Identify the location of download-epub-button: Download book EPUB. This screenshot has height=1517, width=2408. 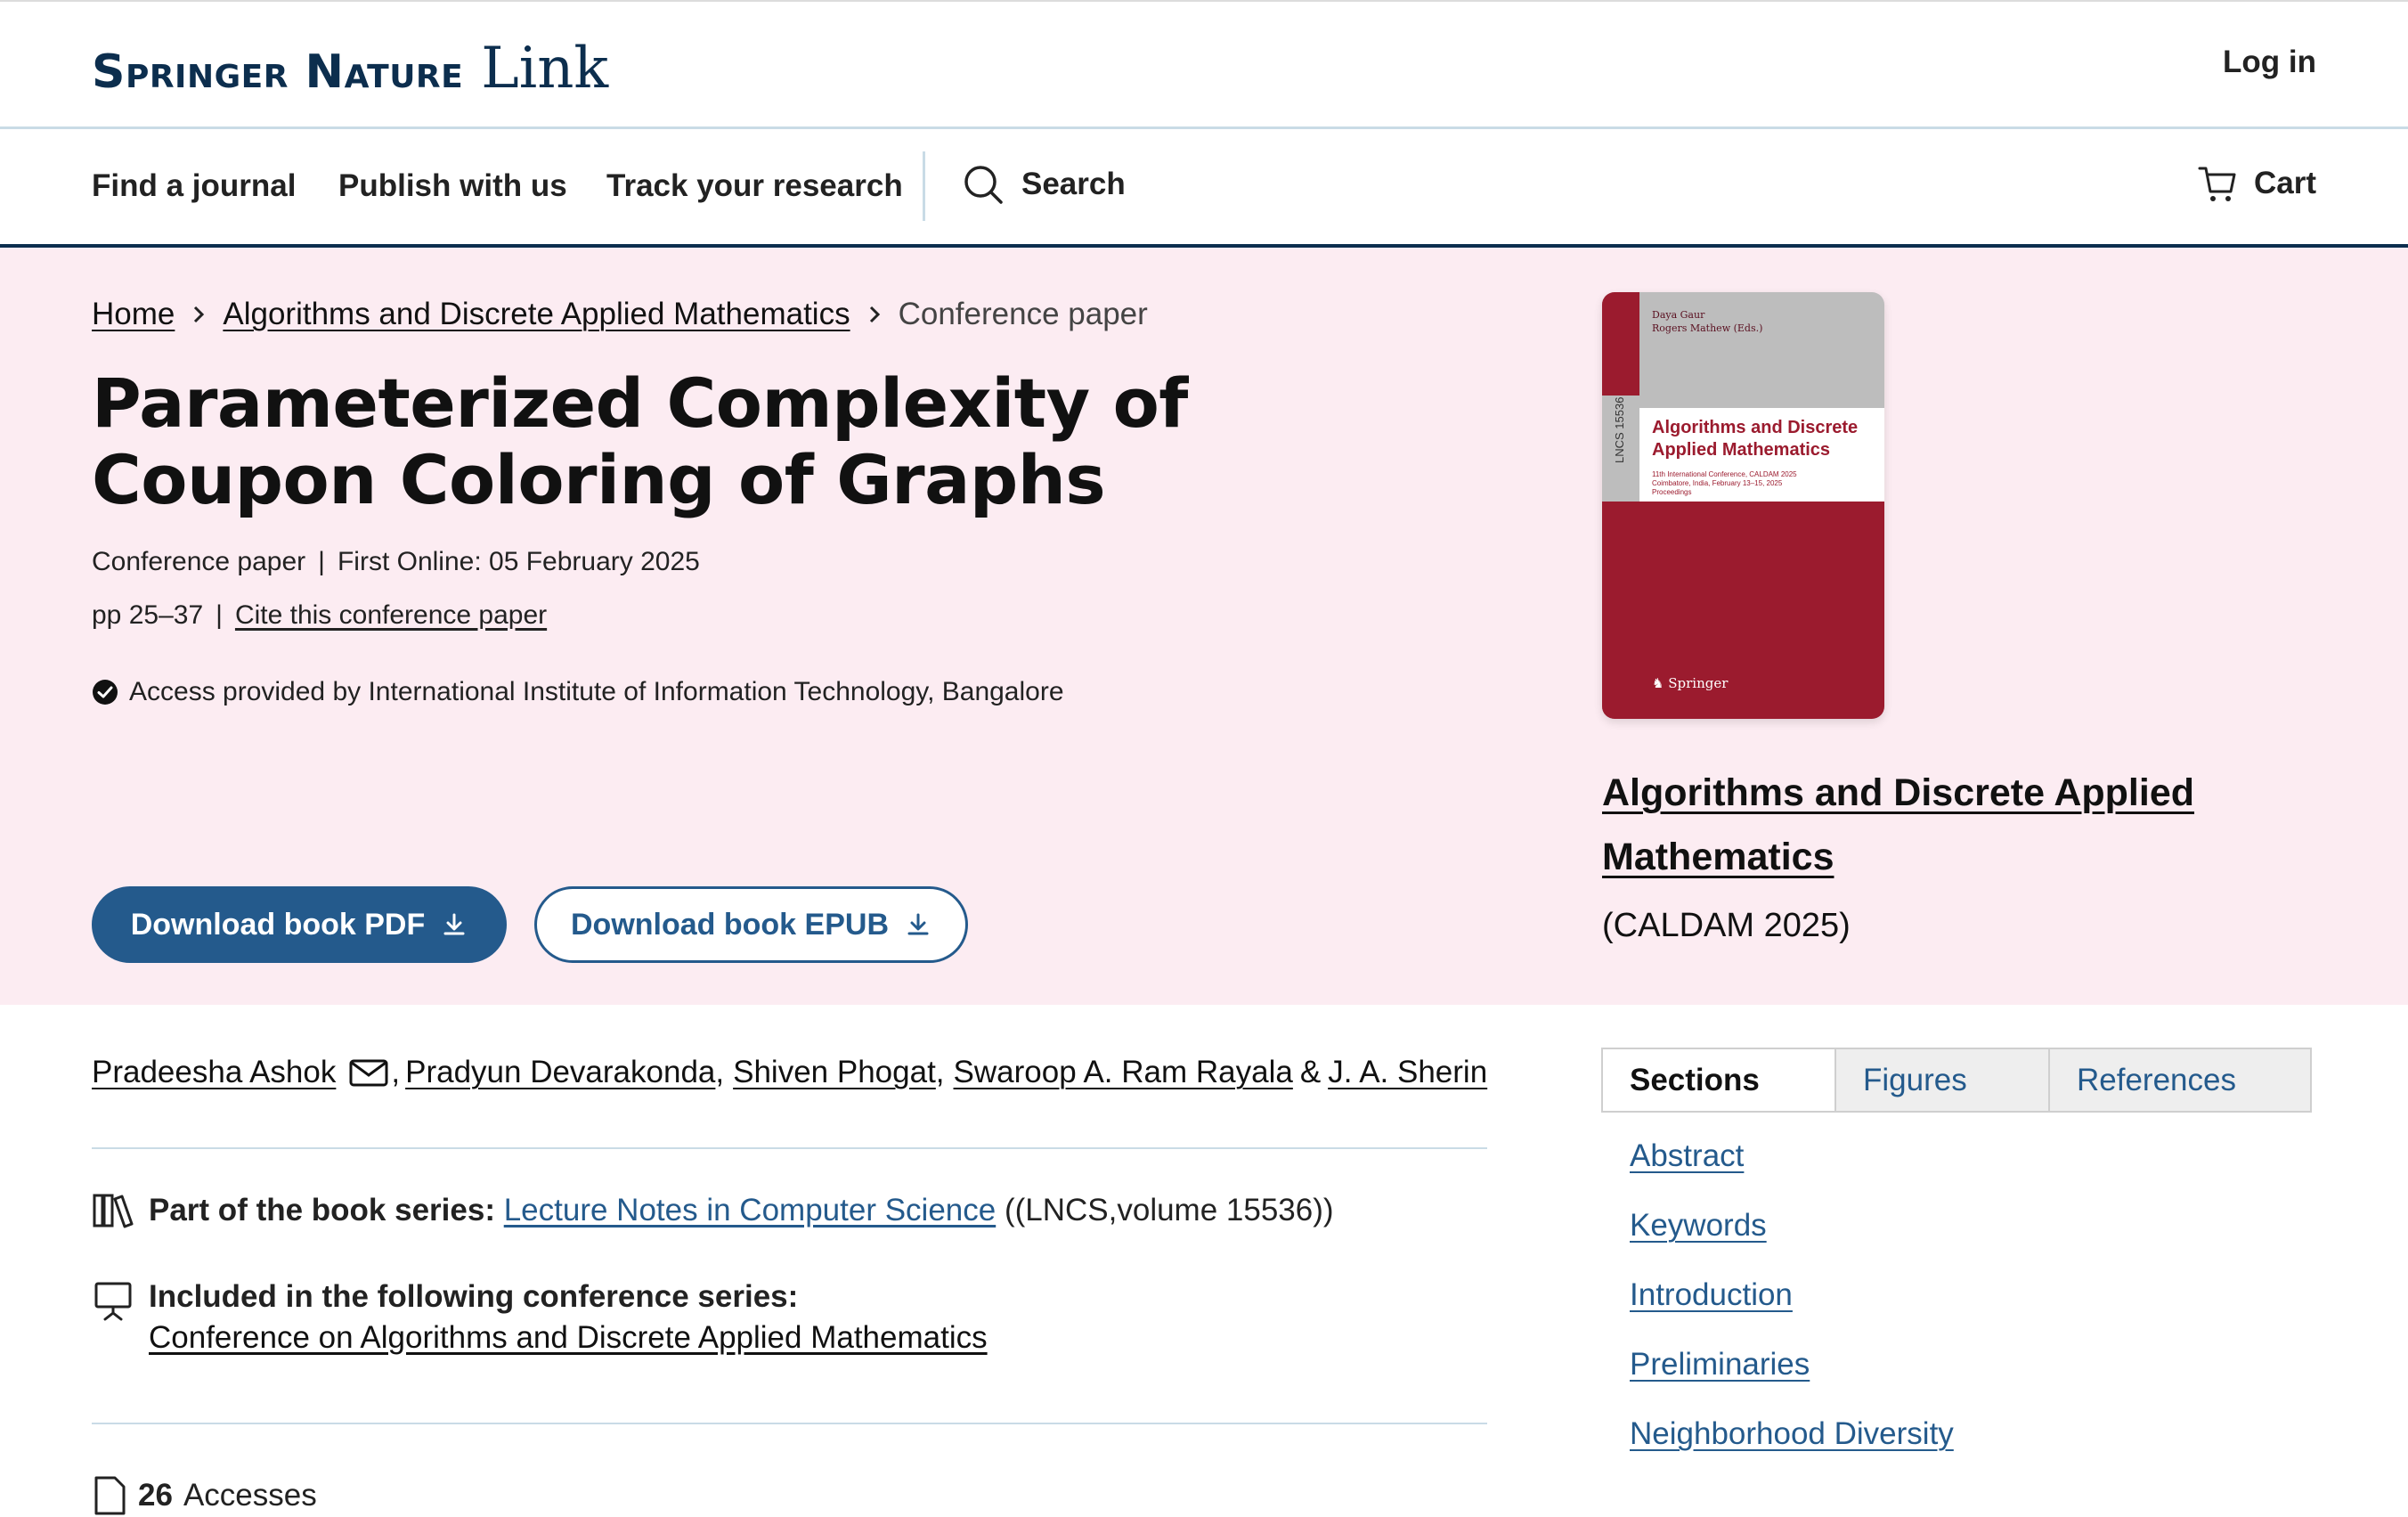
(751, 924).